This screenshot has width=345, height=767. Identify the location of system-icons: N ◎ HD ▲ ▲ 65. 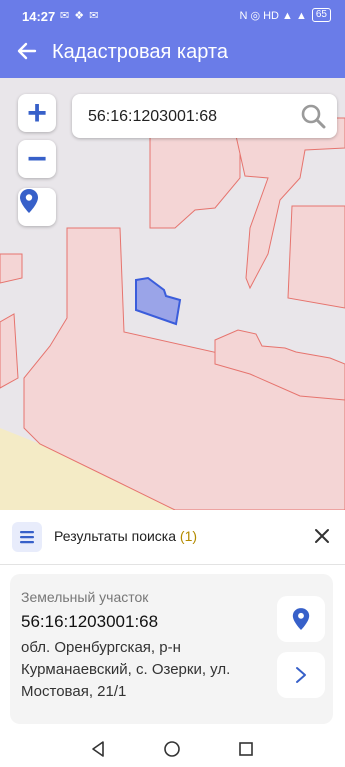
(285, 15).